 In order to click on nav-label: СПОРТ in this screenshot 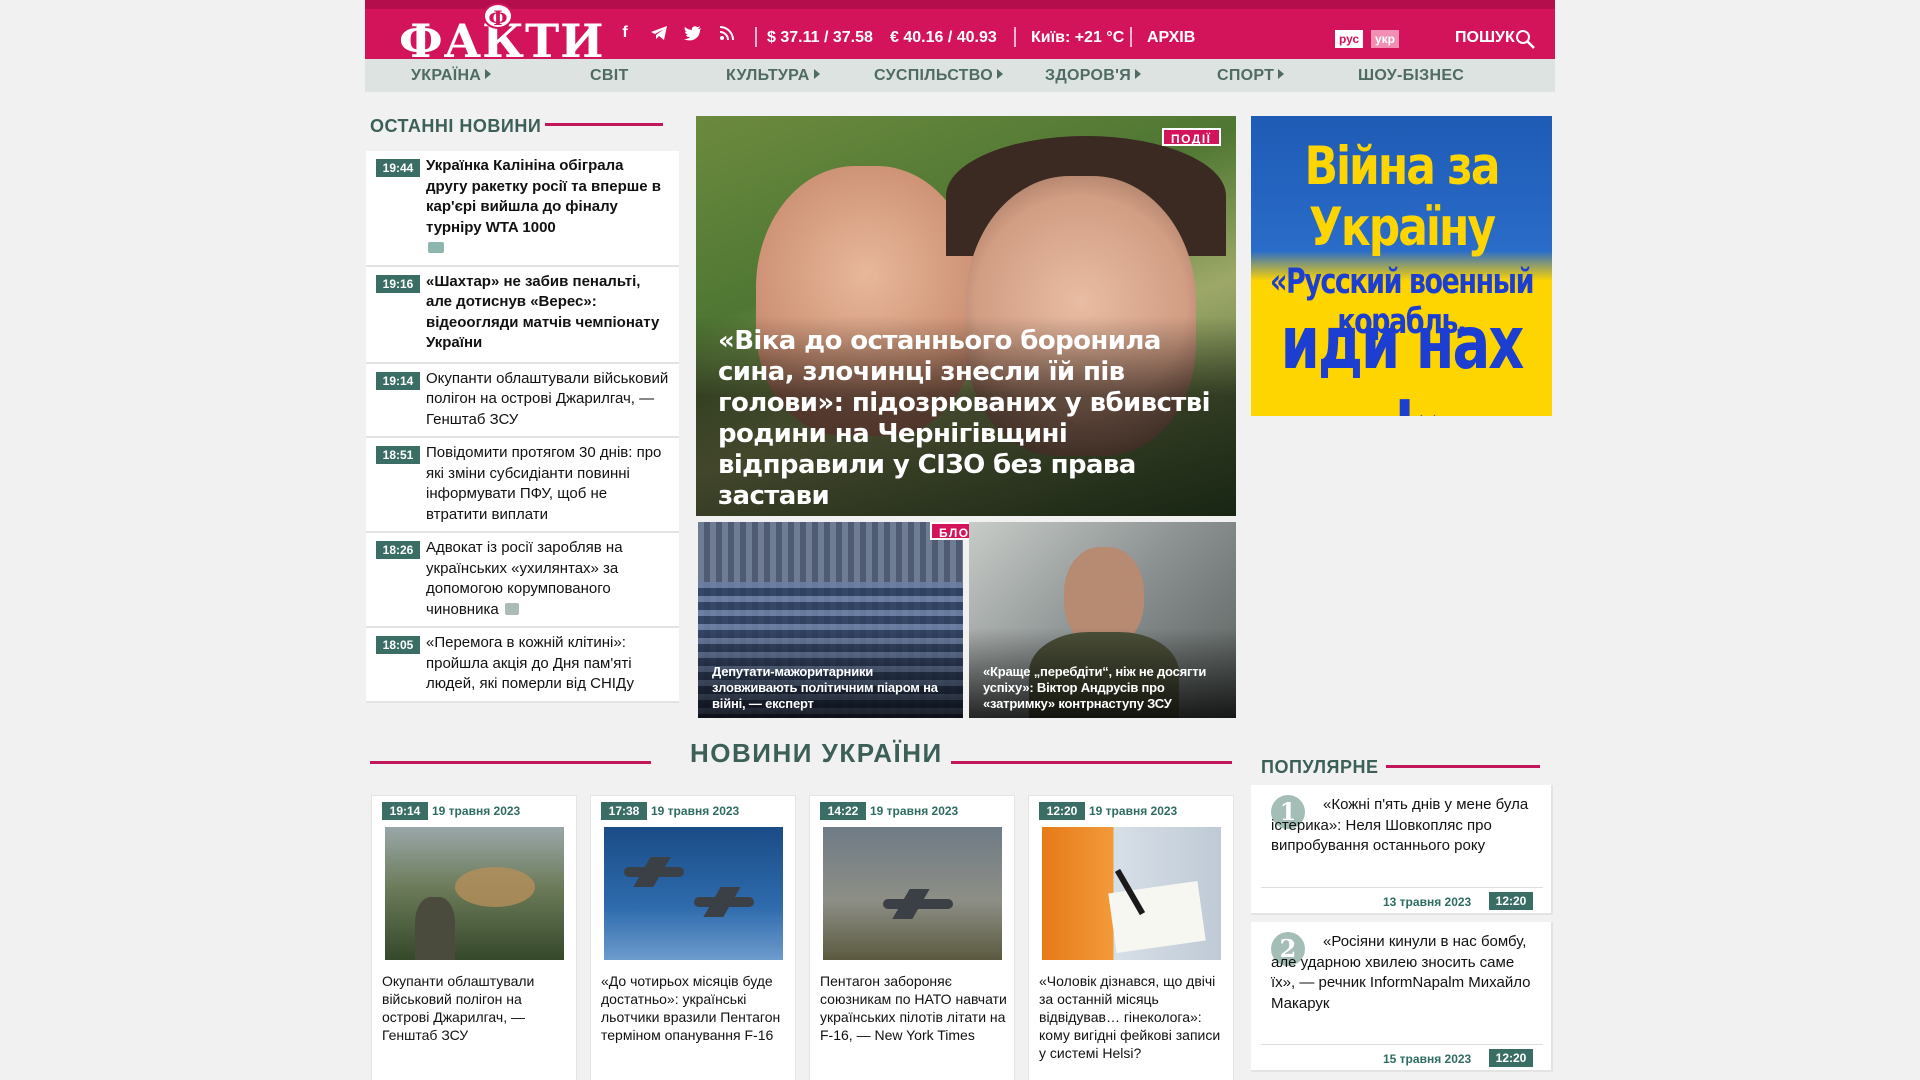, I will do `click(1246, 75)`.